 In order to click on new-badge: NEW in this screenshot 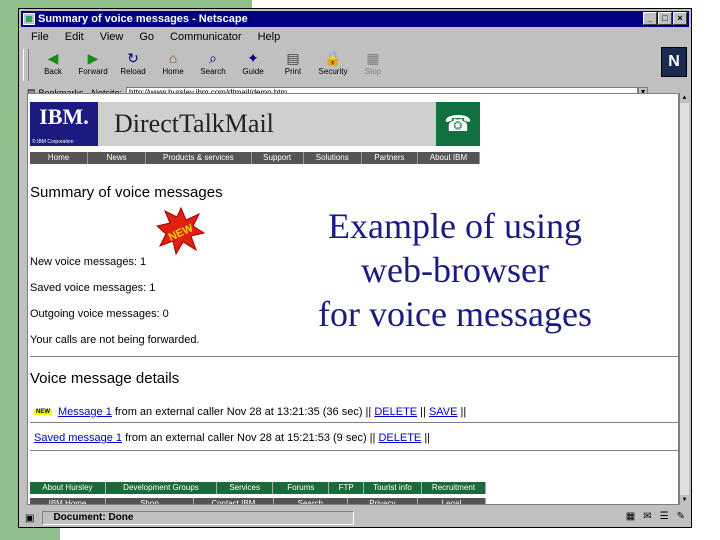, I will do `click(43, 412)`.